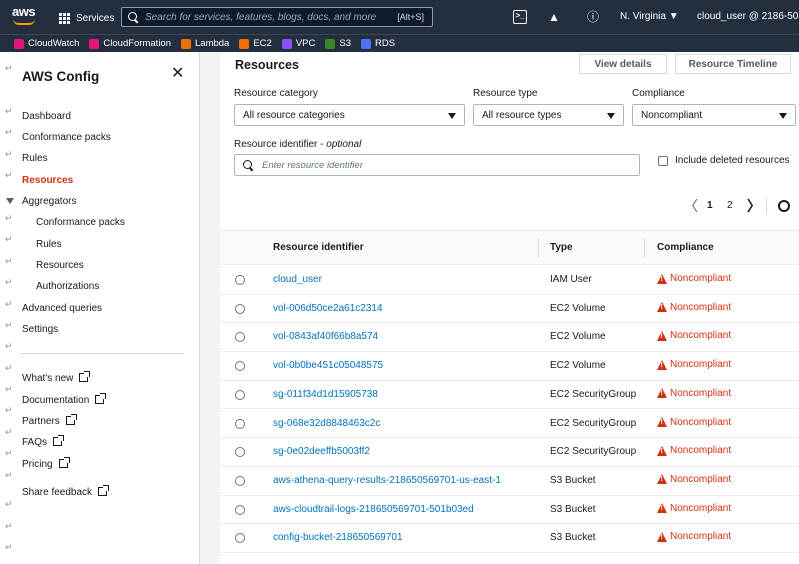  I want to click on include-deleted-checkbox, so click(663, 161).